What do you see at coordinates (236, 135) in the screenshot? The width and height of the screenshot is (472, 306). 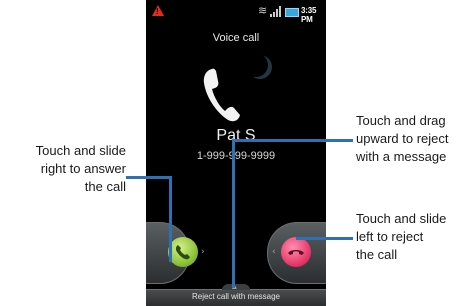 I see `caller-name: Pat S` at bounding box center [236, 135].